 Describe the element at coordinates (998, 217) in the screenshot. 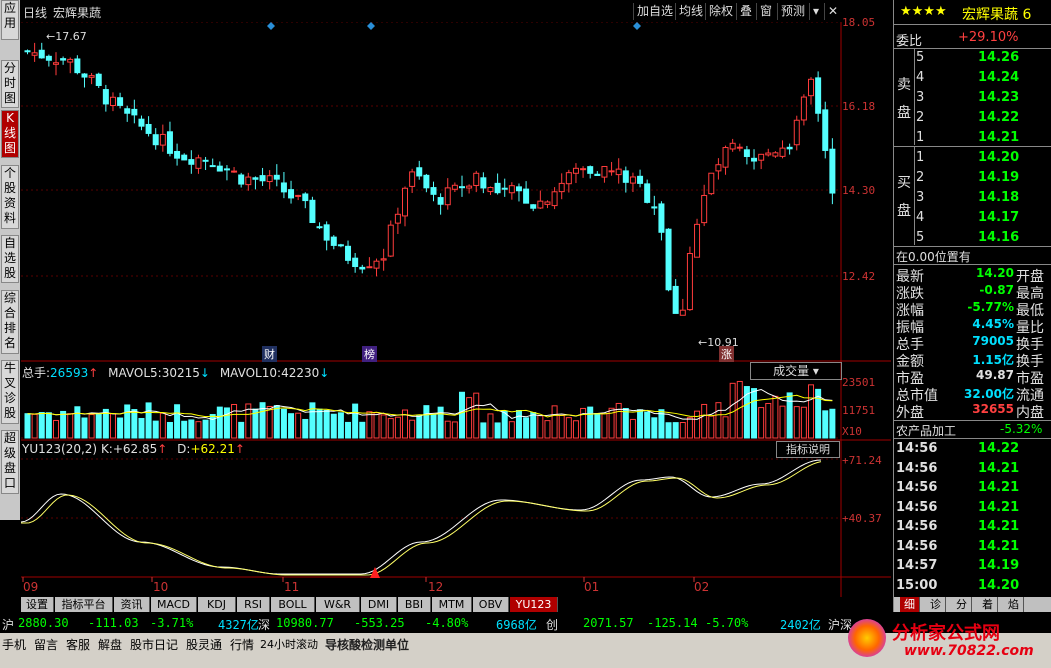

I see `order-price: 14.17` at that location.